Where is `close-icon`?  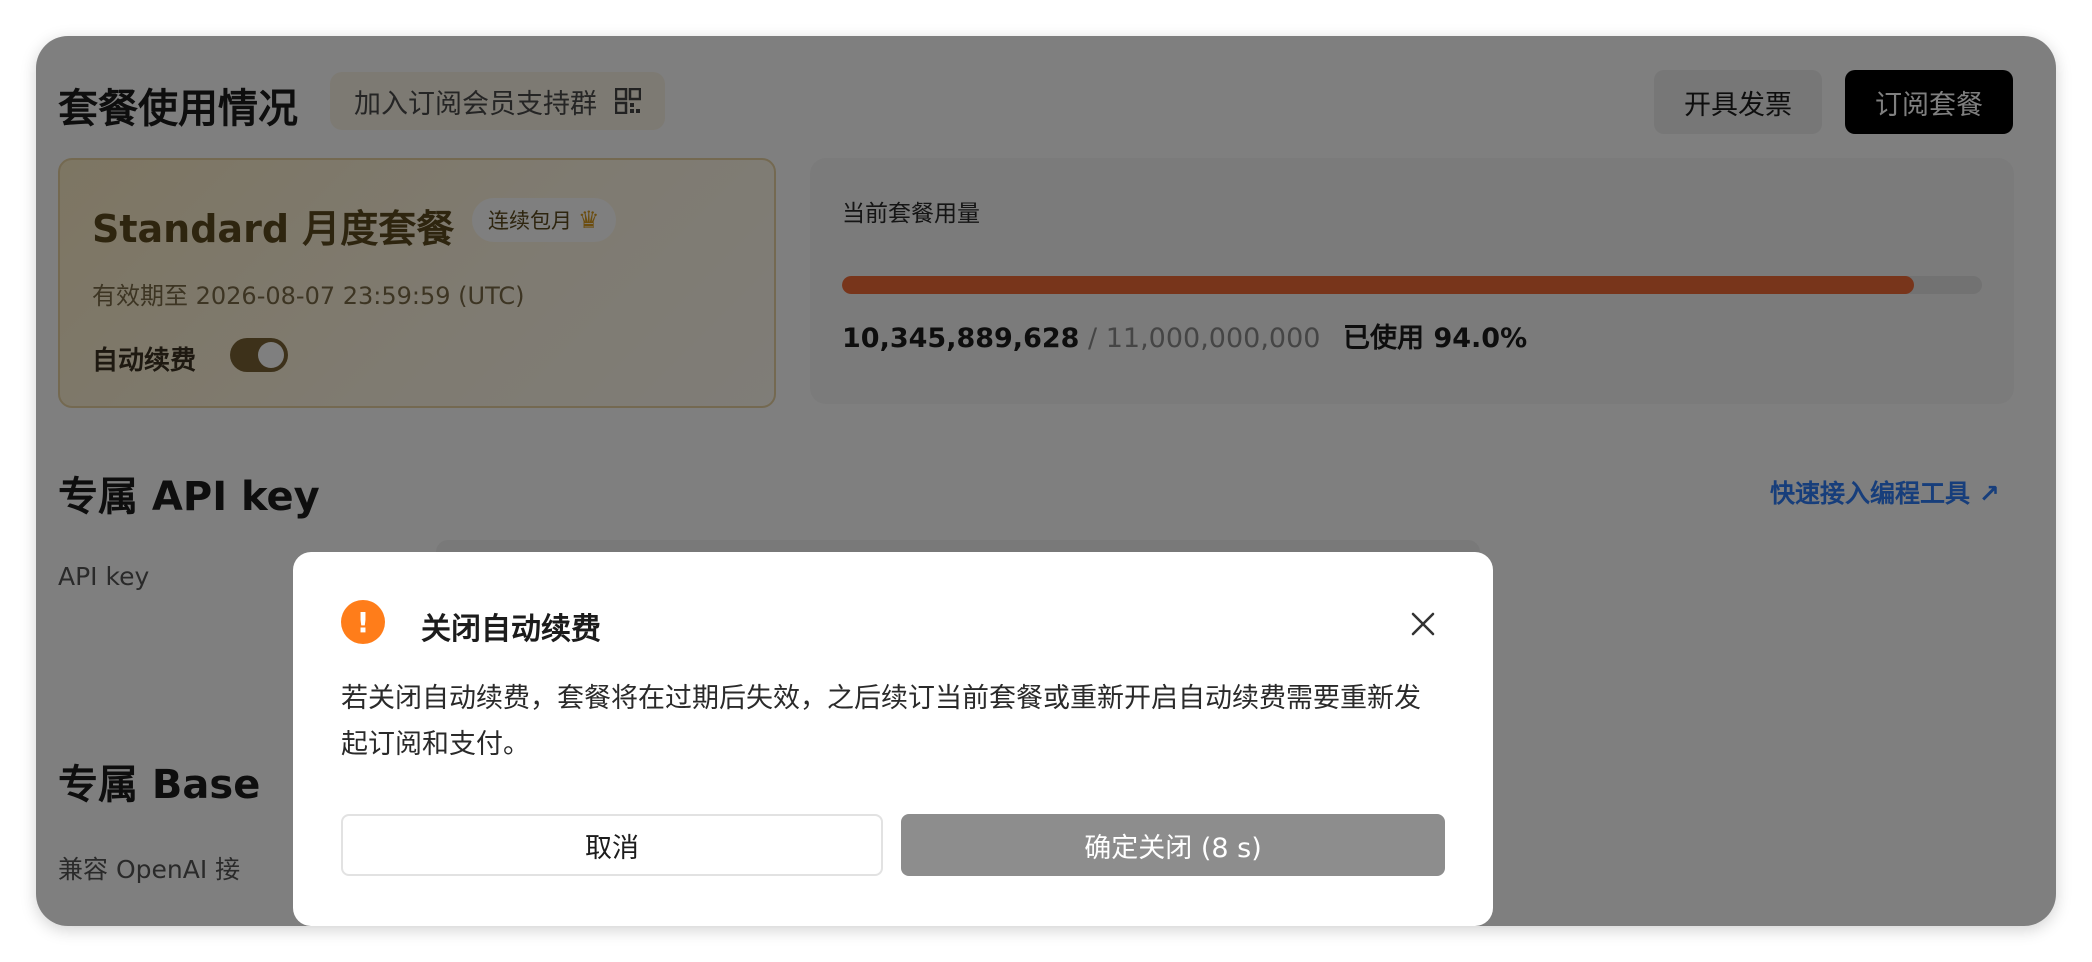 close-icon is located at coordinates (1423, 624).